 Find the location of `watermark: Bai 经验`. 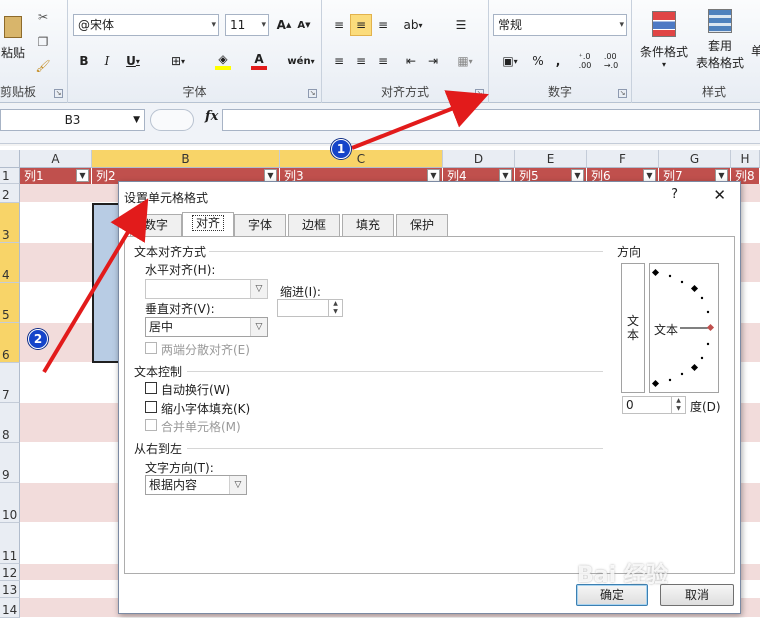

watermark: Bai 经验 is located at coordinates (622, 575).